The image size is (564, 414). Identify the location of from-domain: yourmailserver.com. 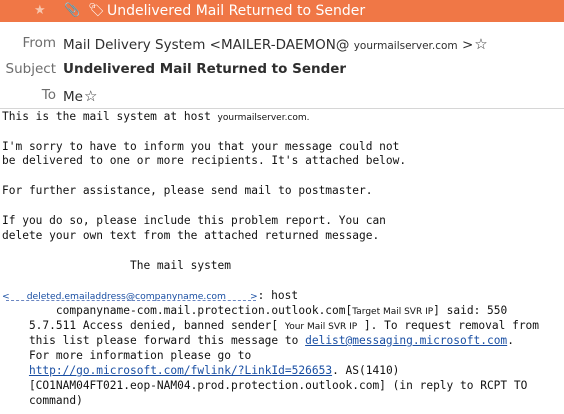
(405, 46).